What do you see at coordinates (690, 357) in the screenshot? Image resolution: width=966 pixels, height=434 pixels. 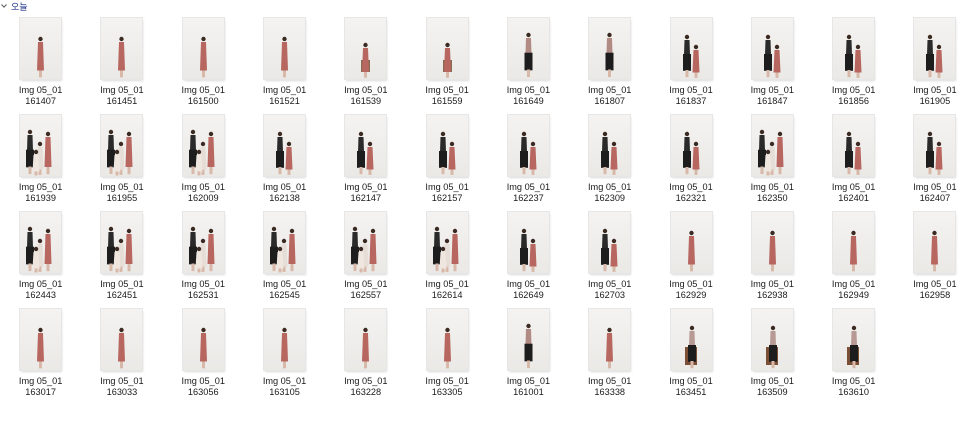 I see `file-item: Img 05_01 163451` at bounding box center [690, 357].